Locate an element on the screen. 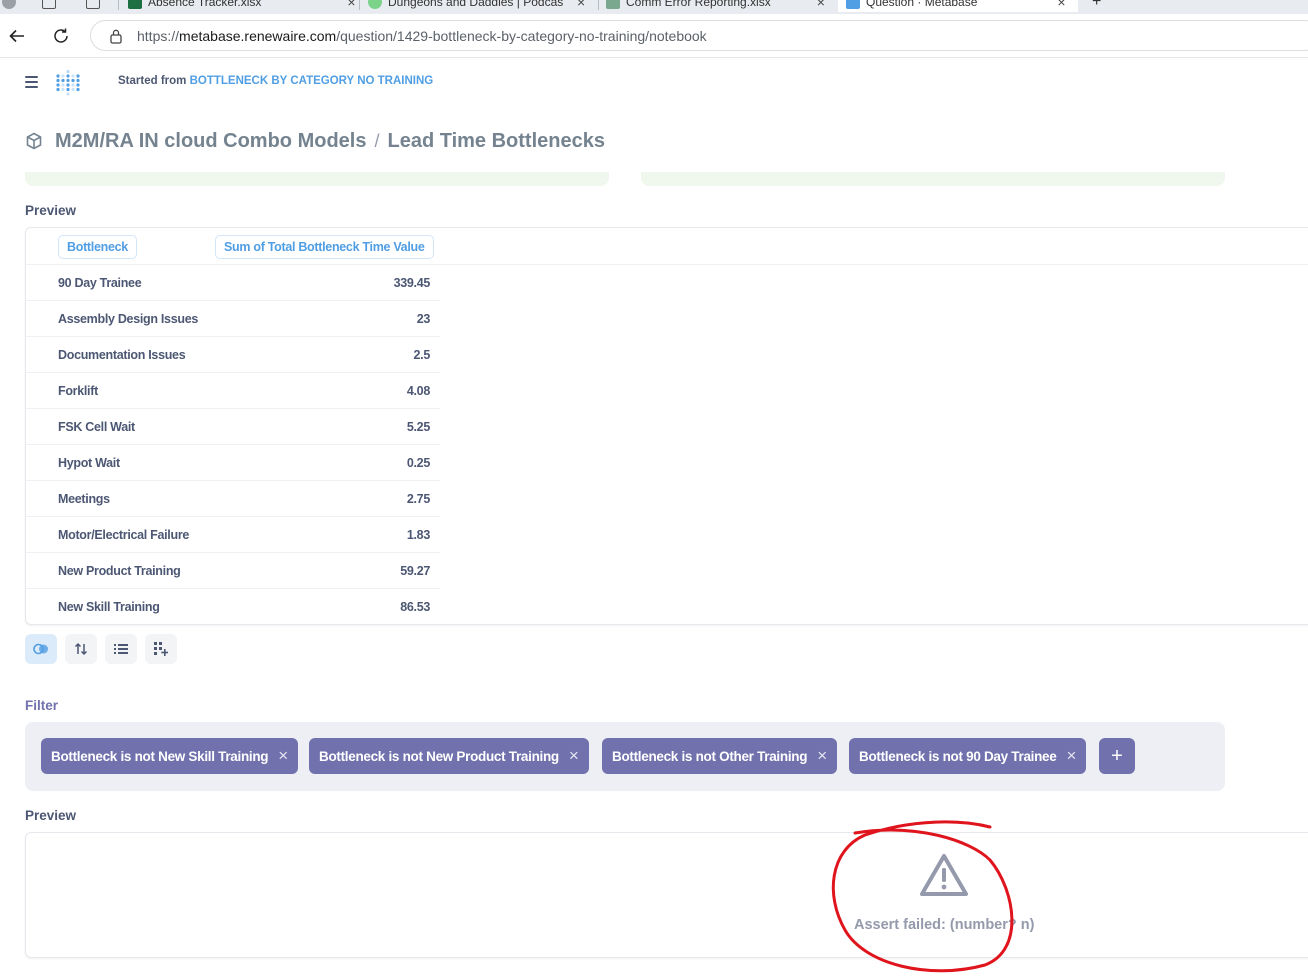 The width and height of the screenshot is (1308, 980). started-from-label: Started from is located at coordinates (152, 81).